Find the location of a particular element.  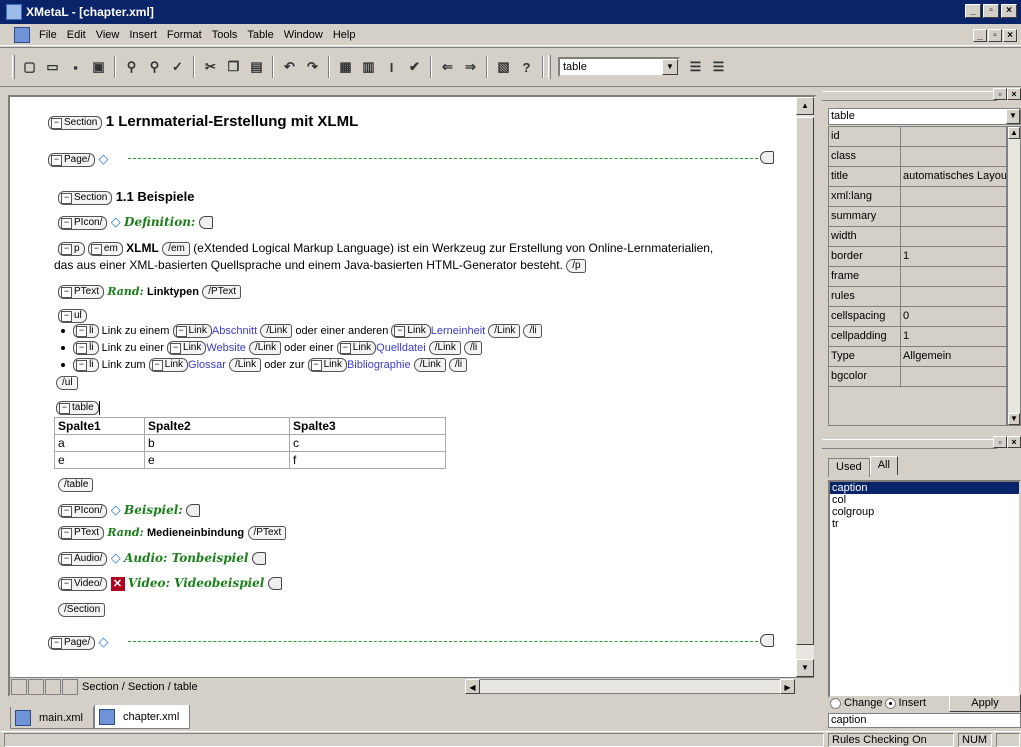

attribute-row: width is located at coordinates (917, 237).